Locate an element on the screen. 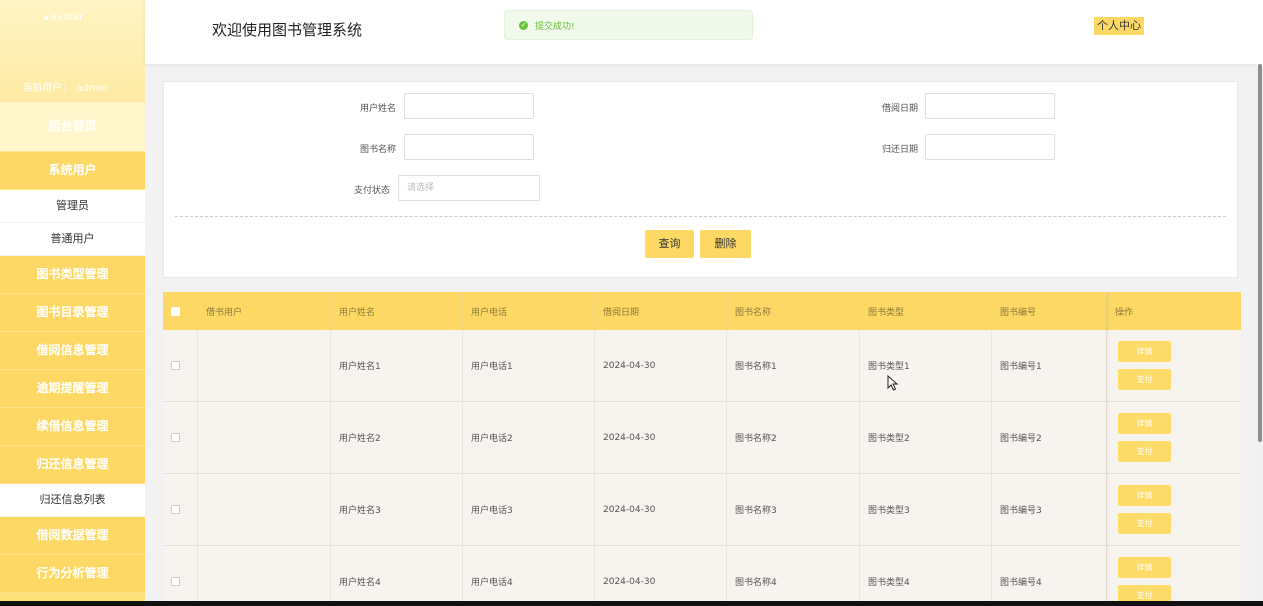 The height and width of the screenshot is (606, 1263). cell-code: 图书编号4 is located at coordinates (1049, 576).